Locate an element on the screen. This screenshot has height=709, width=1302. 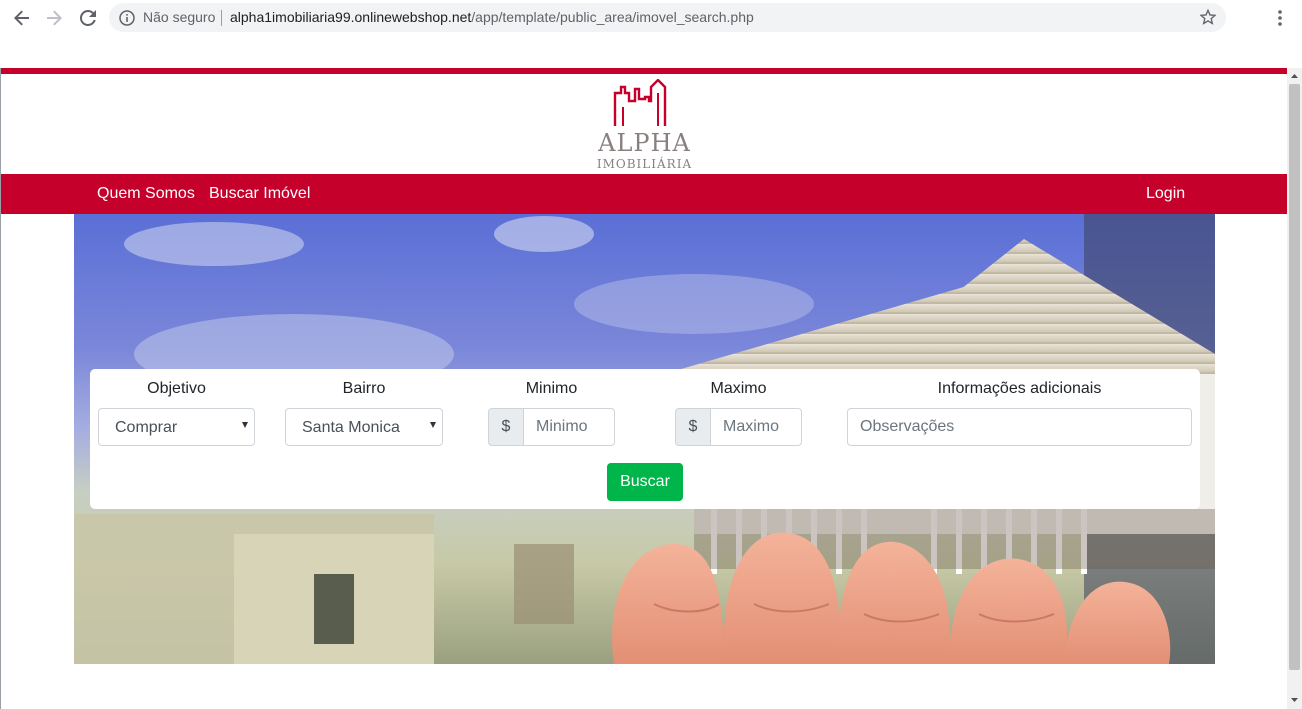
brand-subtitle: IMOBILIÁRIA is located at coordinates (644, 164).